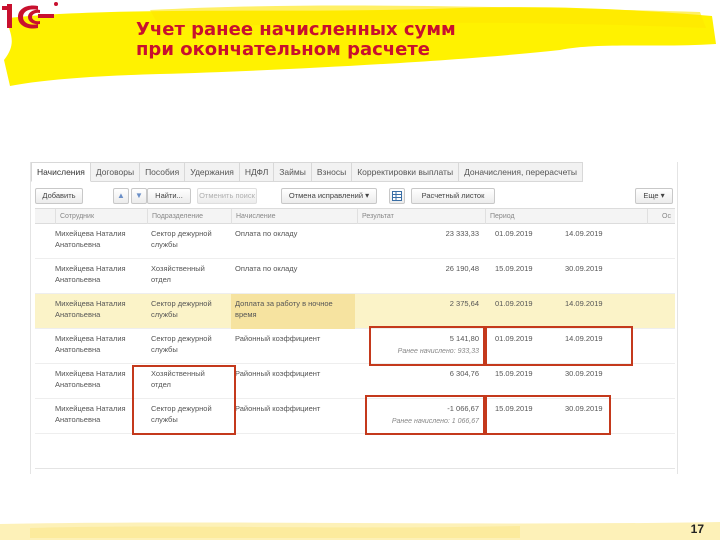 The image size is (720, 540). What do you see at coordinates (284, 303) in the screenshot?
I see `accrual-line-1: Доплата за работу в ночное` at bounding box center [284, 303].